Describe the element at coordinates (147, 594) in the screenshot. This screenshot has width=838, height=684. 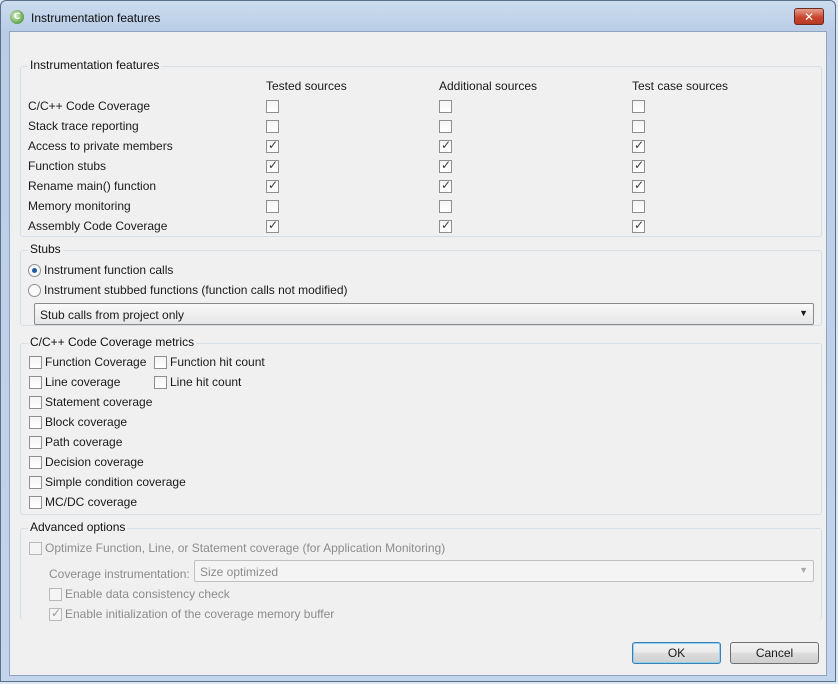
I see `data-consistency-label: Enable data consistency check` at that location.